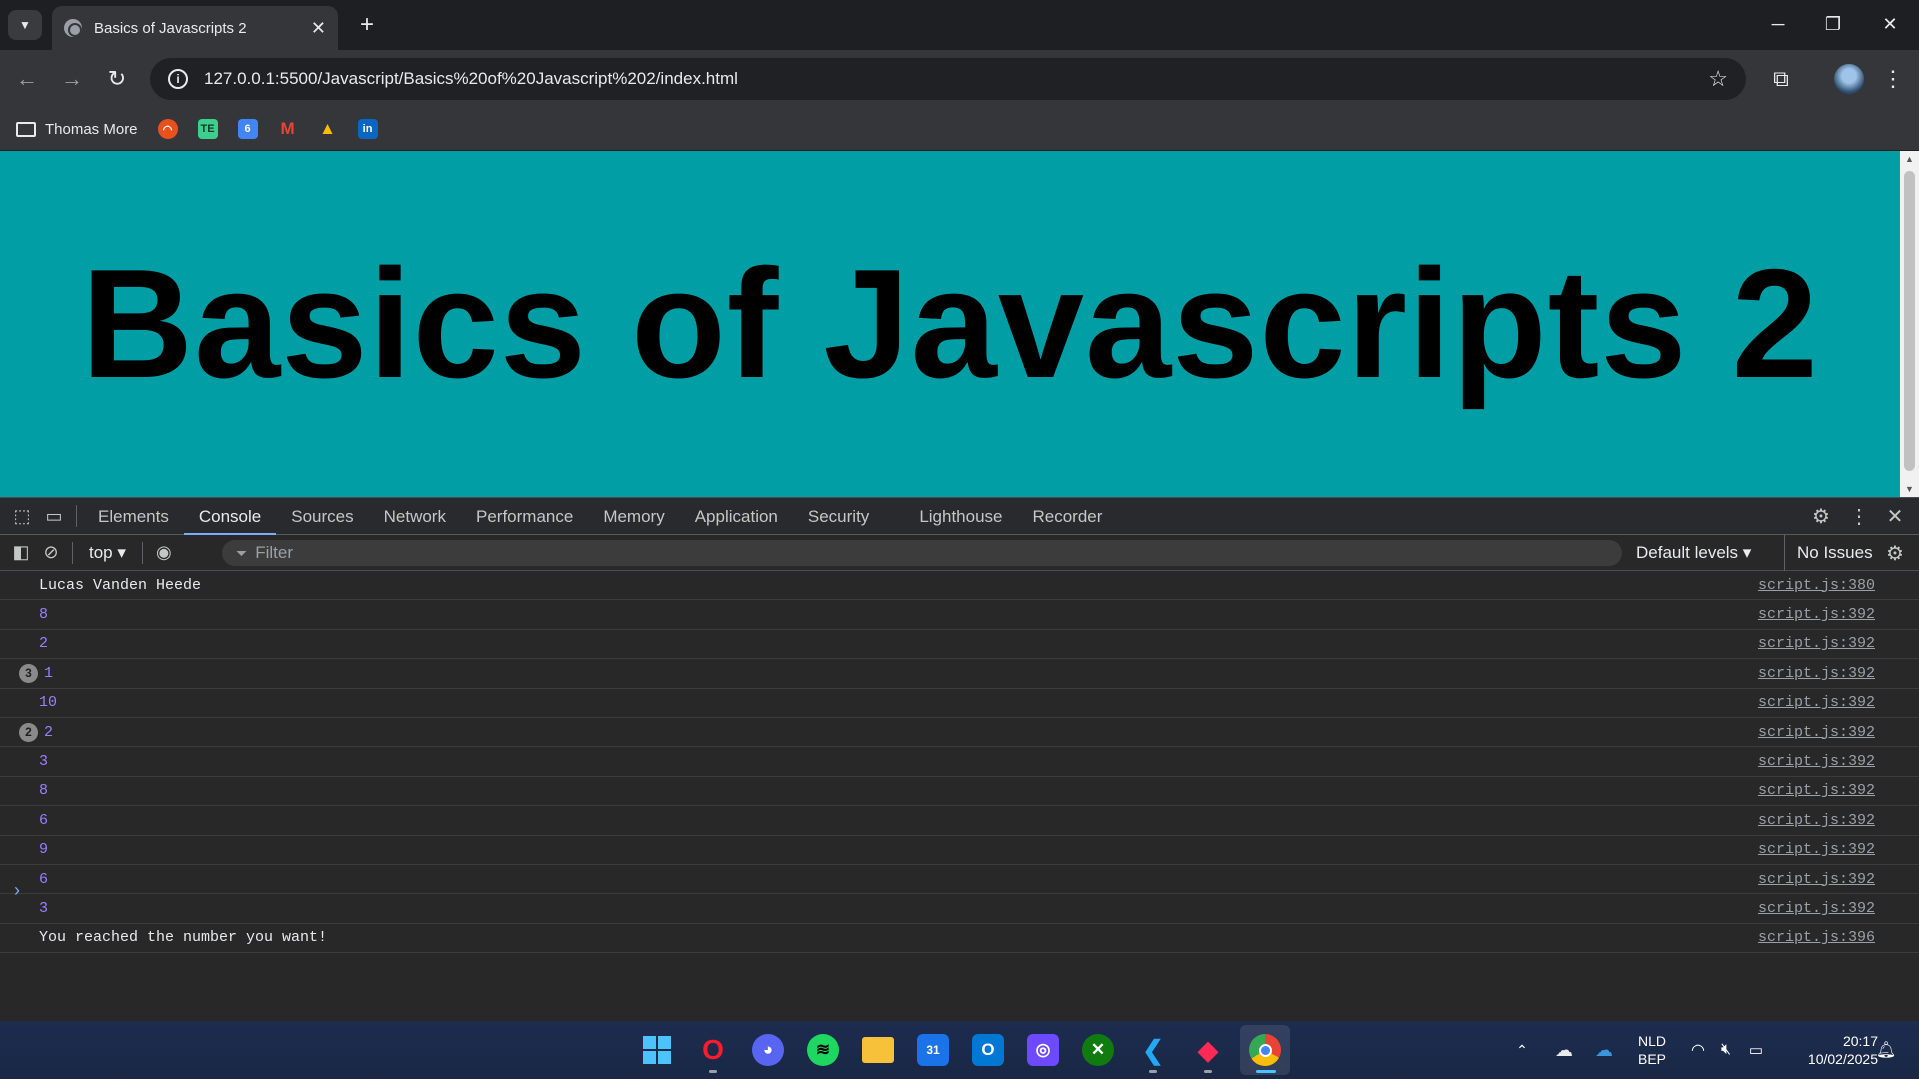 The height and width of the screenshot is (1079, 1919). I want to click on chrome-center, so click(1265, 1050).